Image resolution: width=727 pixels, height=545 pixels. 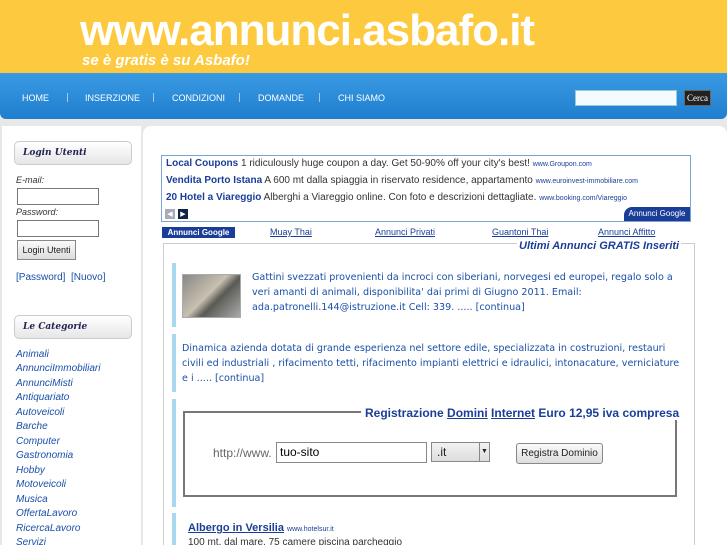 I want to click on ad-prev-icon: ◀, so click(x=170, y=214).